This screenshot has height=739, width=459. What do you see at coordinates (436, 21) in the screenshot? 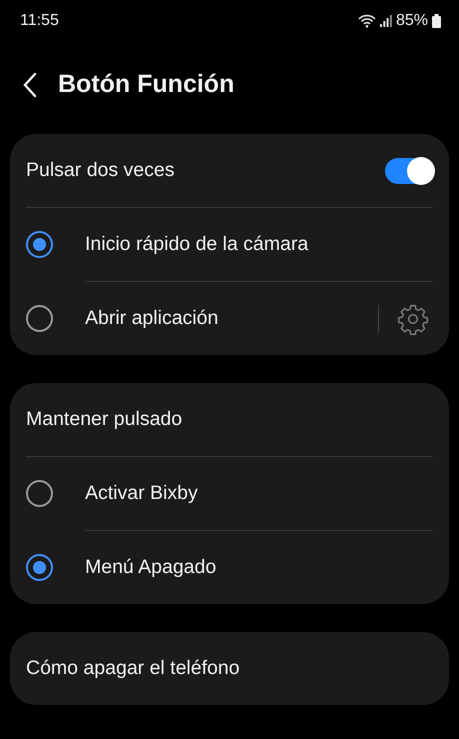
I see `battery-icon` at bounding box center [436, 21].